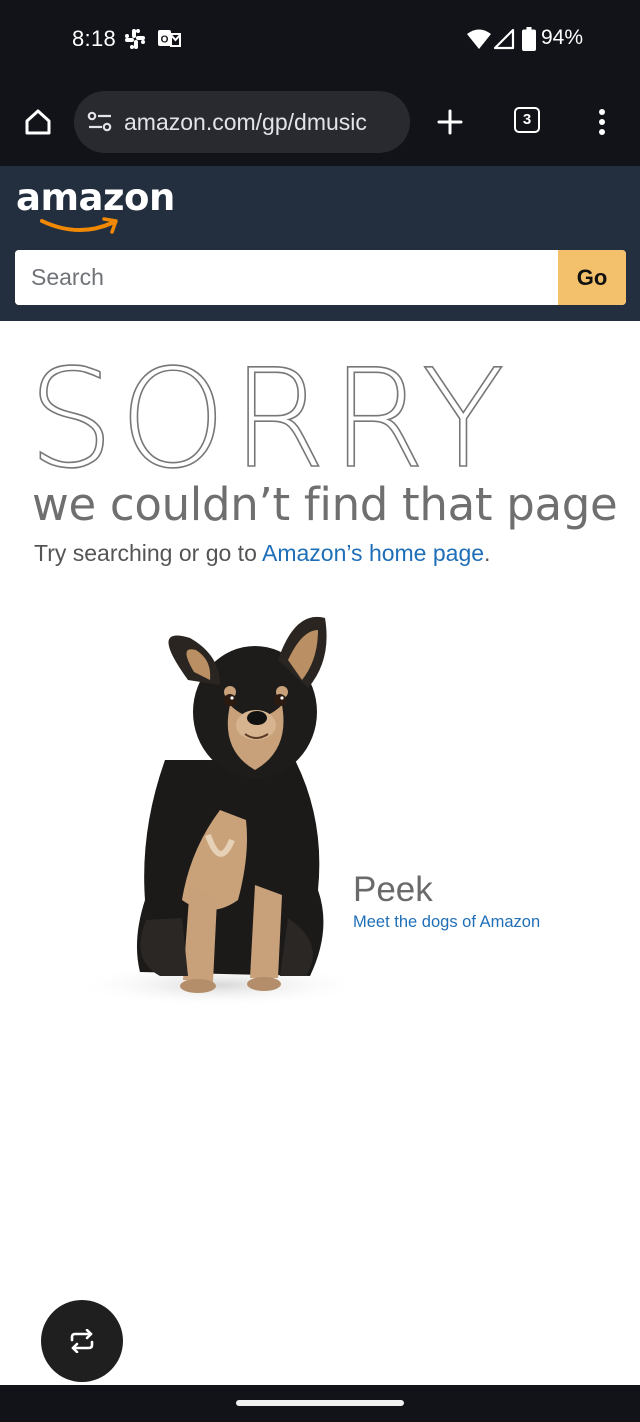 The height and width of the screenshot is (1422, 640). I want to click on gesture-handle, so click(320, 1403).